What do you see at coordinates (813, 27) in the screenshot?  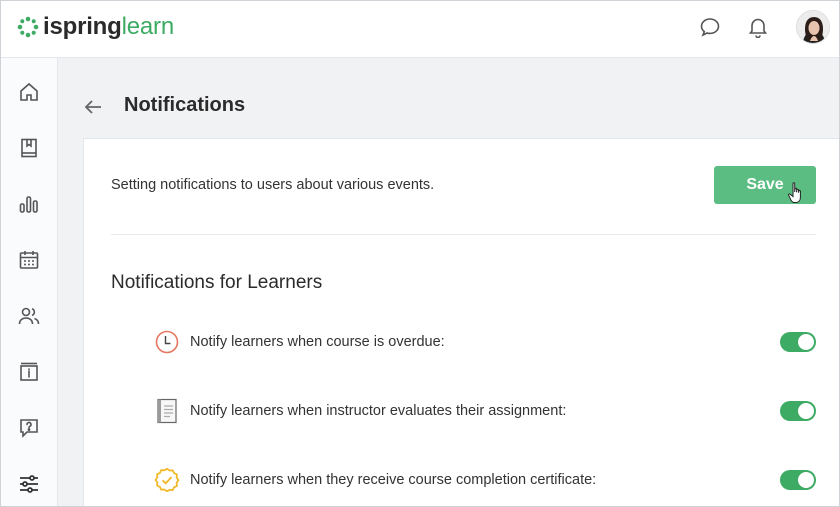 I see `user-avatar` at bounding box center [813, 27].